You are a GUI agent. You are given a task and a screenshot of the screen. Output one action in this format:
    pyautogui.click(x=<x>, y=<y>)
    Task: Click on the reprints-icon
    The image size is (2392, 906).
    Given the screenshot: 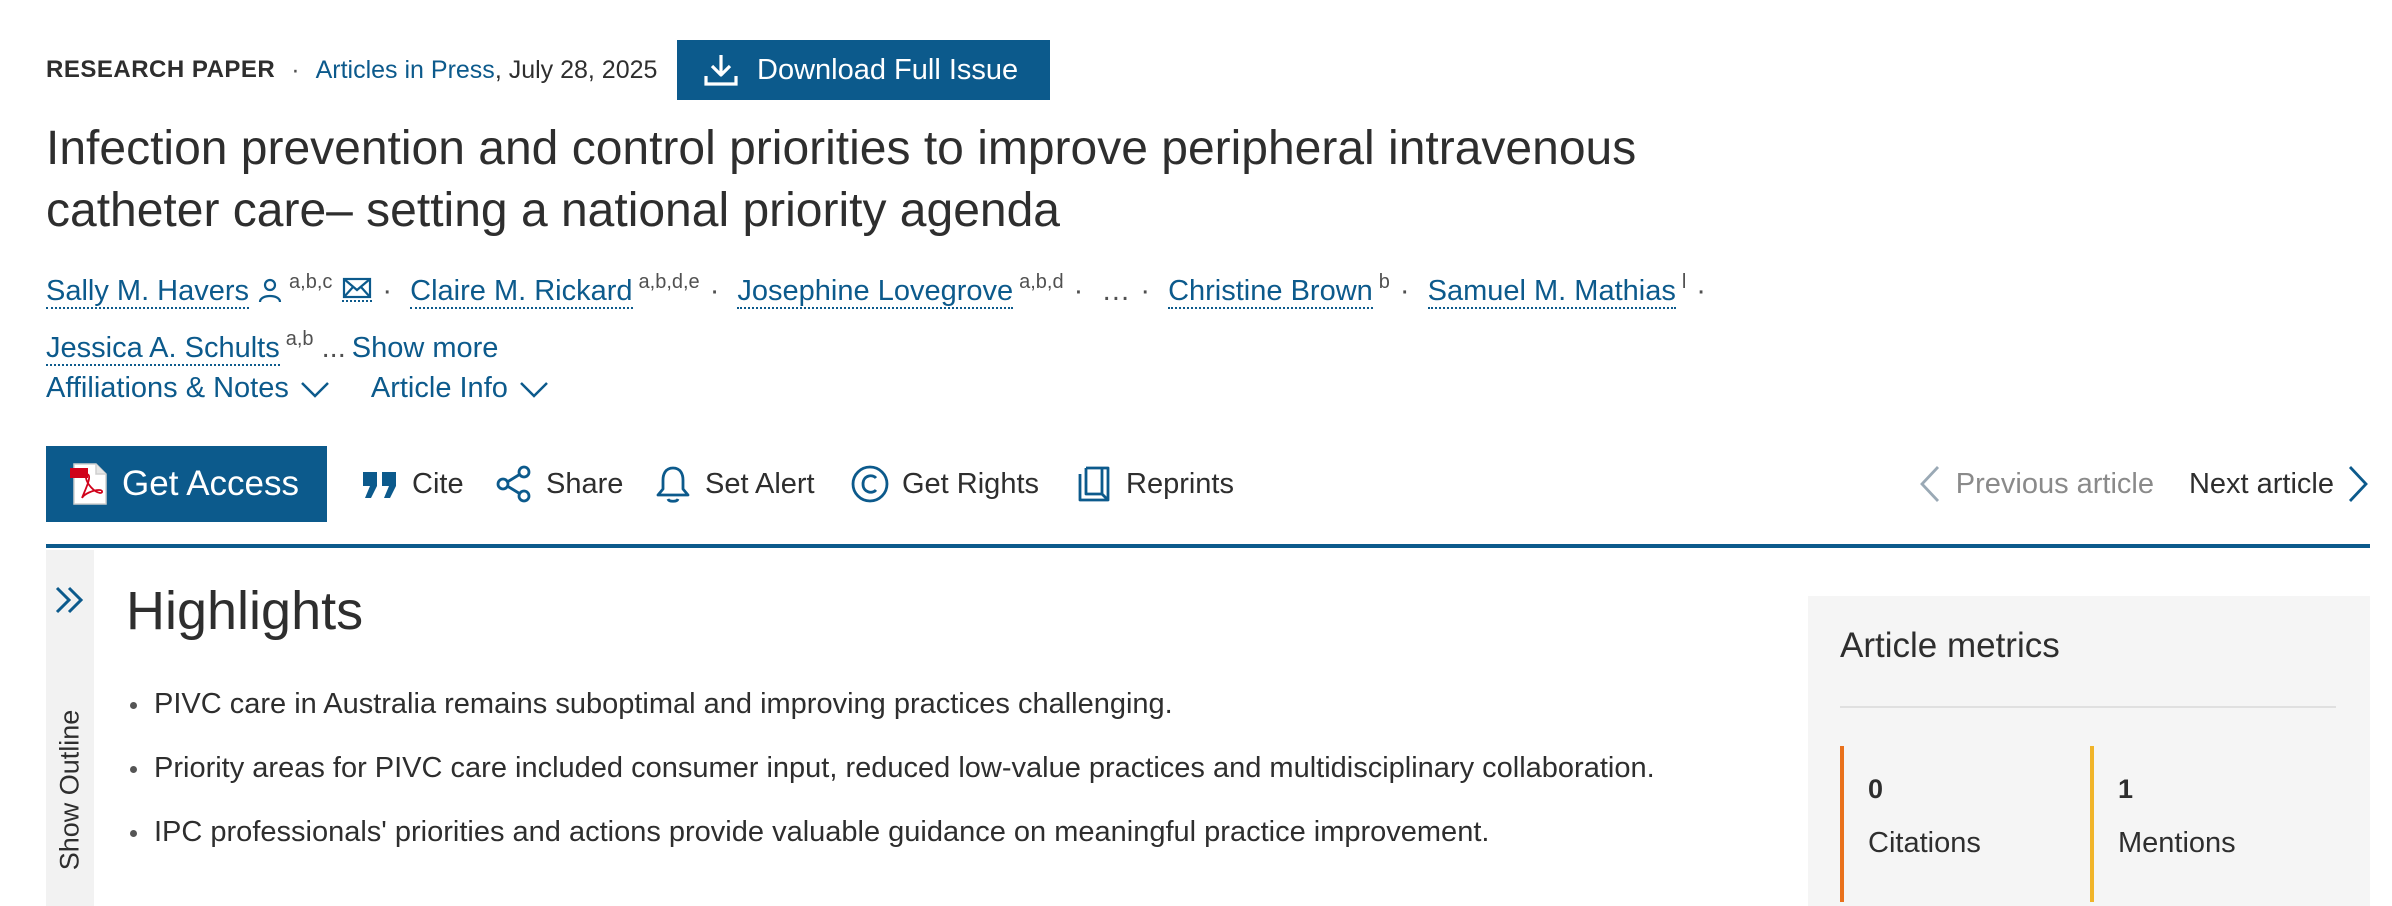 What is the action you would take?
    pyautogui.click(x=1094, y=484)
    